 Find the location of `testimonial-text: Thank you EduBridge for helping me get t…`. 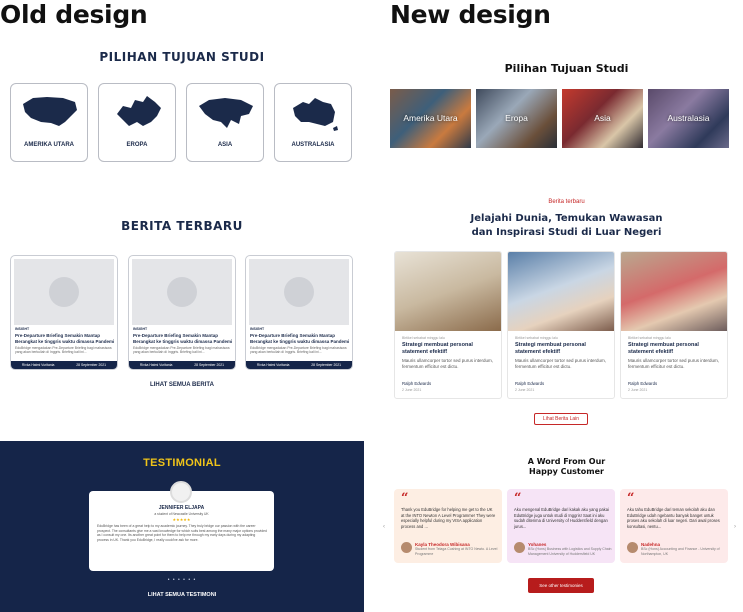

testimonial-text: Thank you EduBridge for helping me get t… is located at coordinates (448, 518).